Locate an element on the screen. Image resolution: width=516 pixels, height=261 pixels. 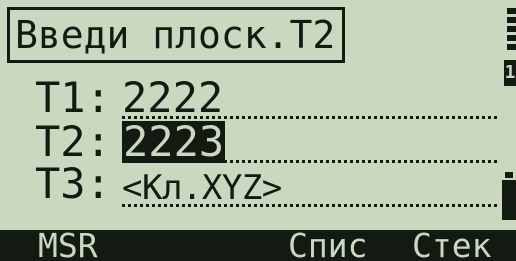
field-underline-t3 is located at coordinates (309, 205).